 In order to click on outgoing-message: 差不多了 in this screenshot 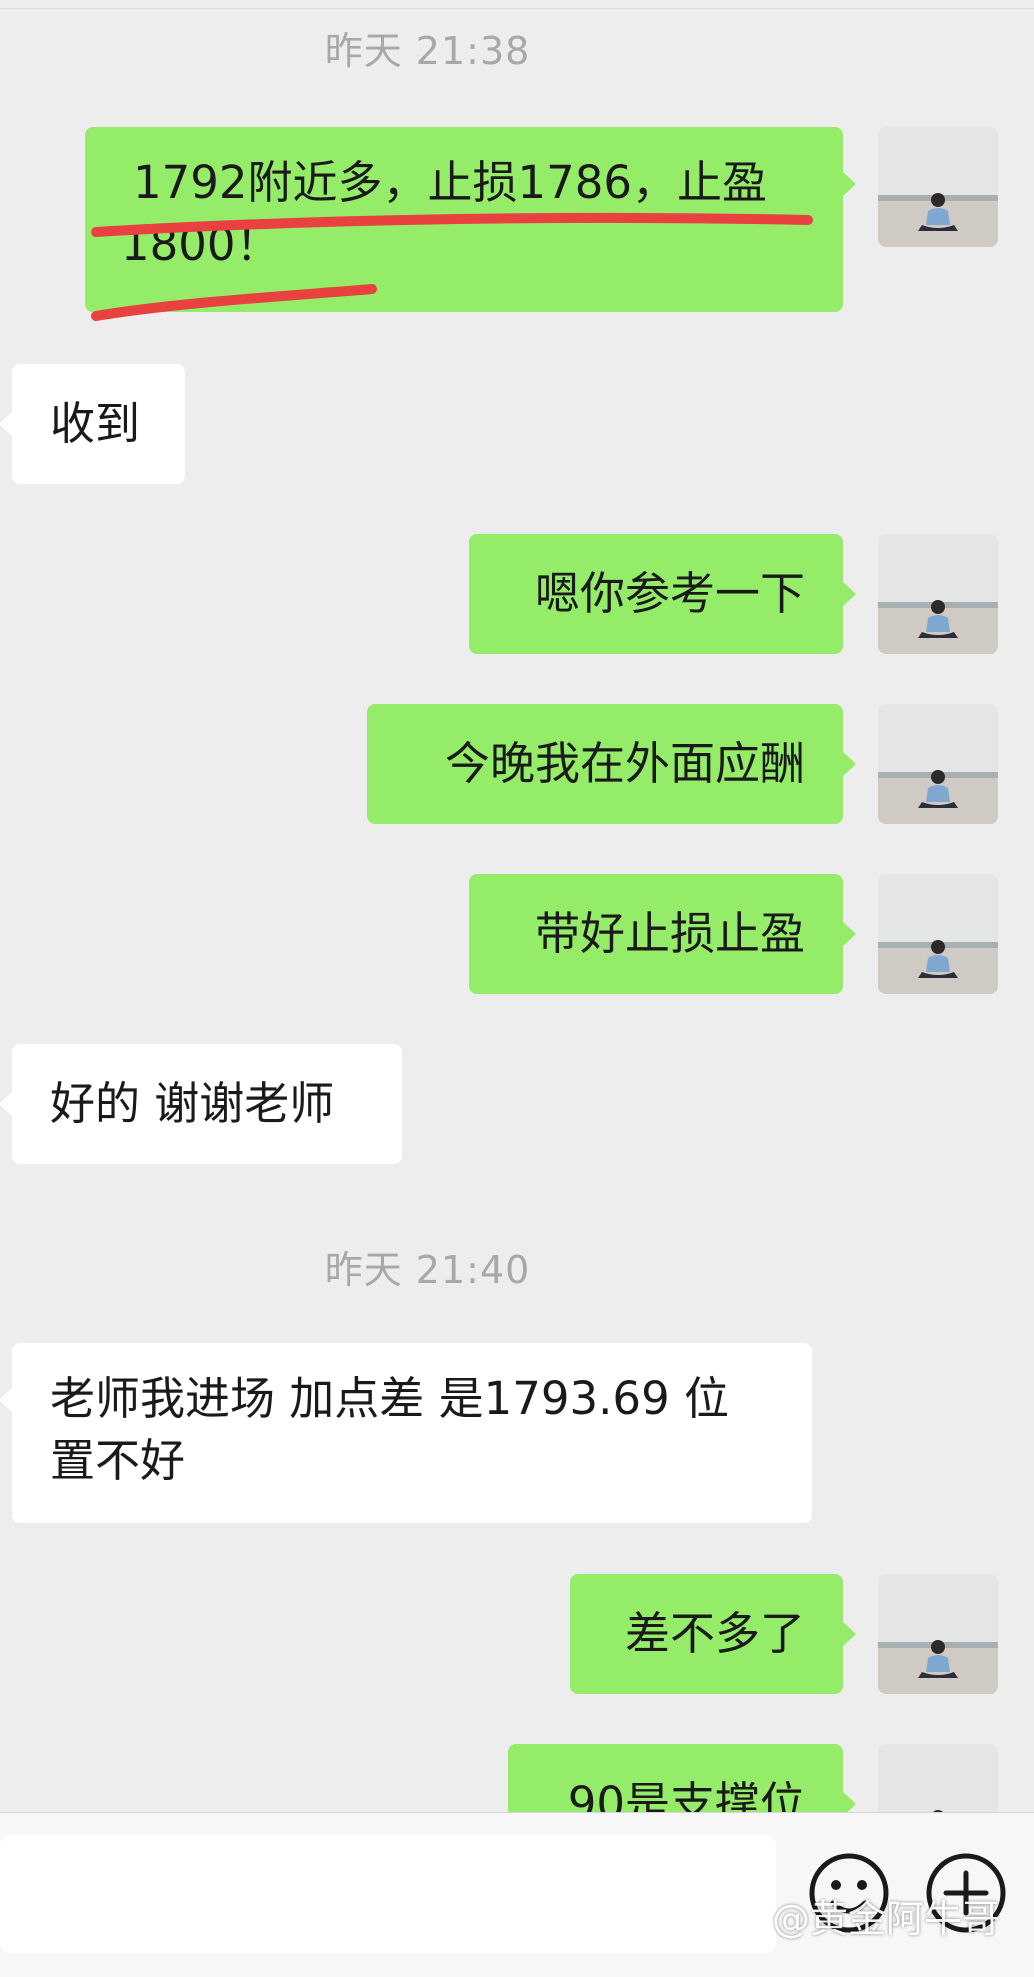, I will do `click(713, 1634)`.